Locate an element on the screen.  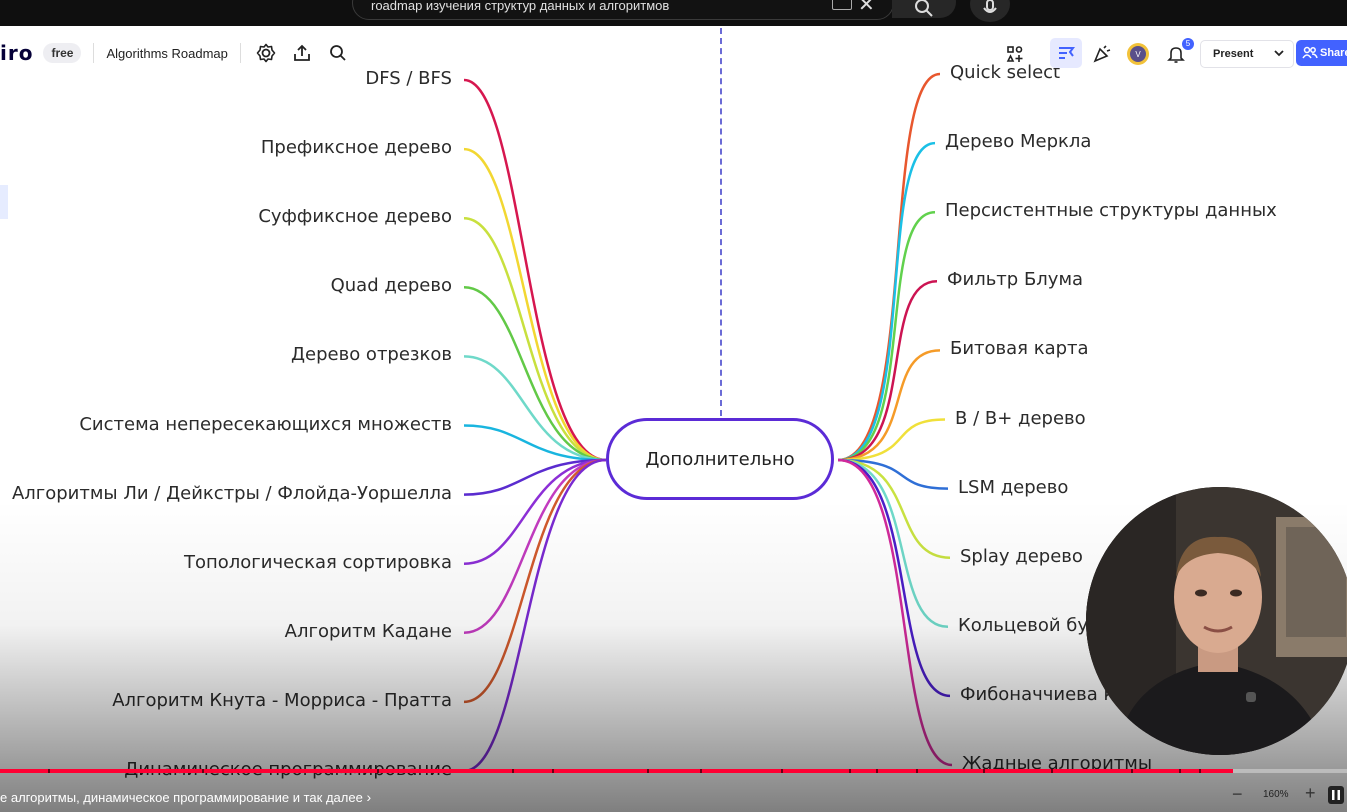
voice-search-button is located at coordinates (990, 11).